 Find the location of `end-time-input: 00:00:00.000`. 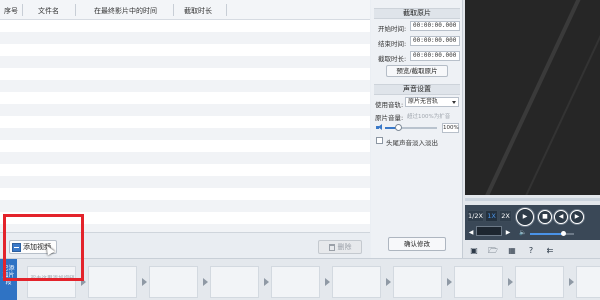

end-time-input: 00:00:00.000 is located at coordinates (435, 41).